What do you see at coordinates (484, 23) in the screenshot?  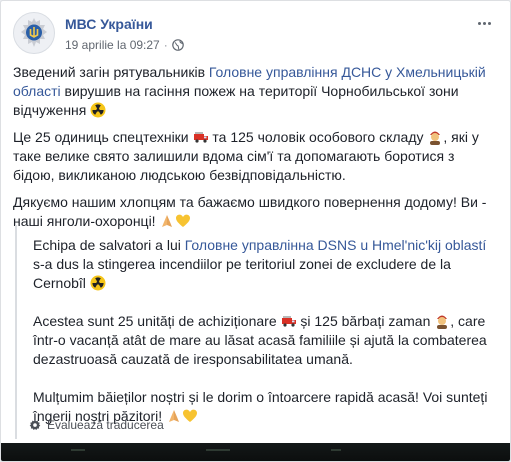 I see `more-options-icon` at bounding box center [484, 23].